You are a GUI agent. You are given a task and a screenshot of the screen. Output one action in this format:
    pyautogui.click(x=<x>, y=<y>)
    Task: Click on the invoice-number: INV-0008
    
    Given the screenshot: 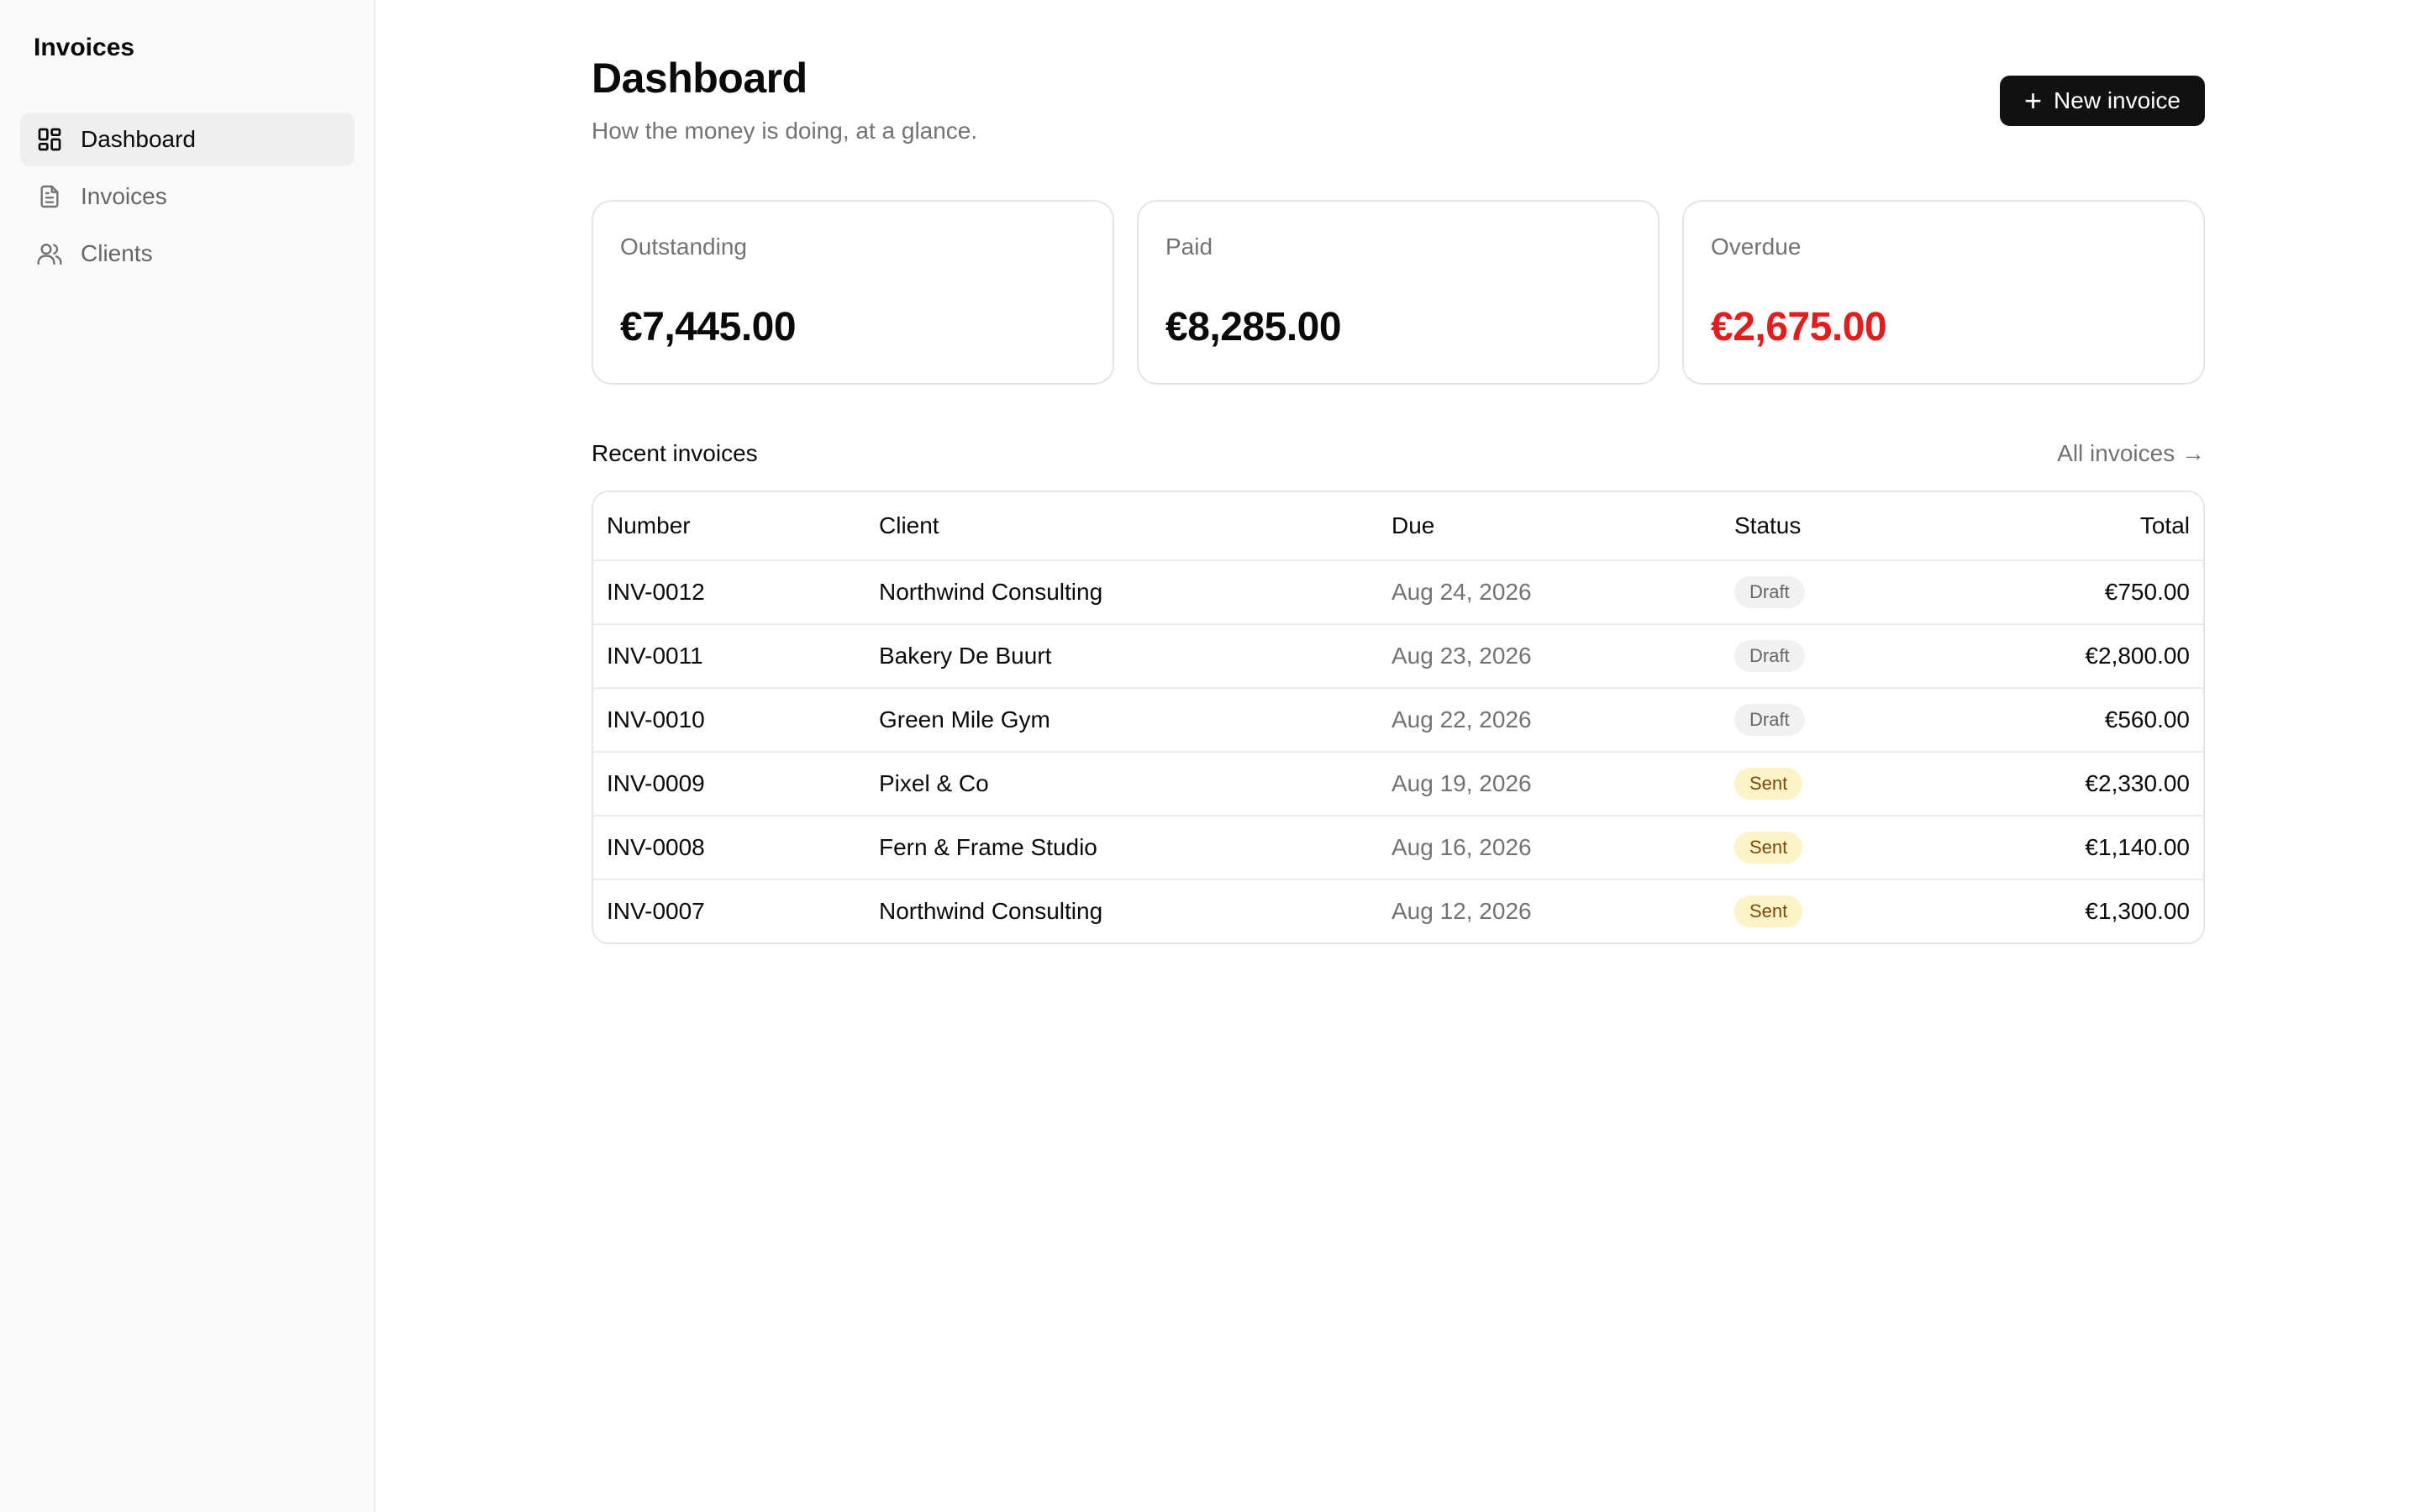 What is the action you would take?
    pyautogui.click(x=736, y=848)
    